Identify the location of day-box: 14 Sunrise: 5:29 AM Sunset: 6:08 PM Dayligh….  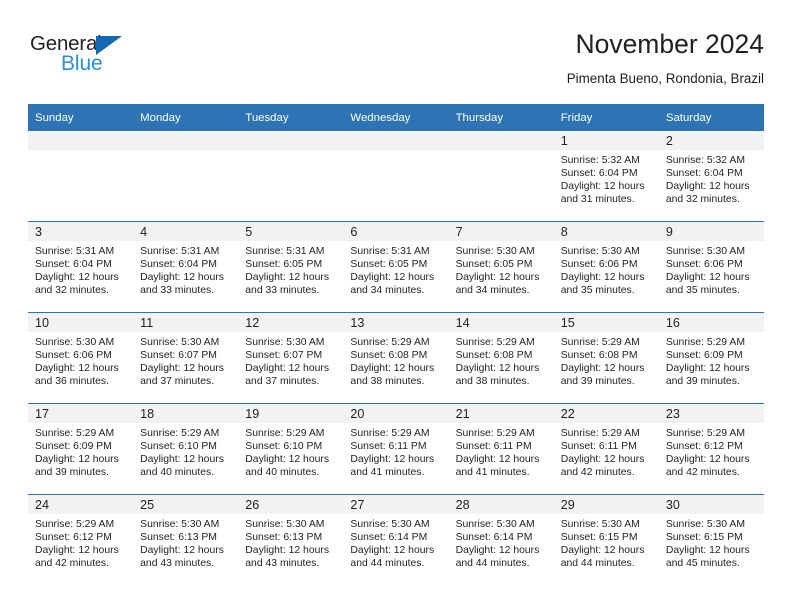
(501, 357).